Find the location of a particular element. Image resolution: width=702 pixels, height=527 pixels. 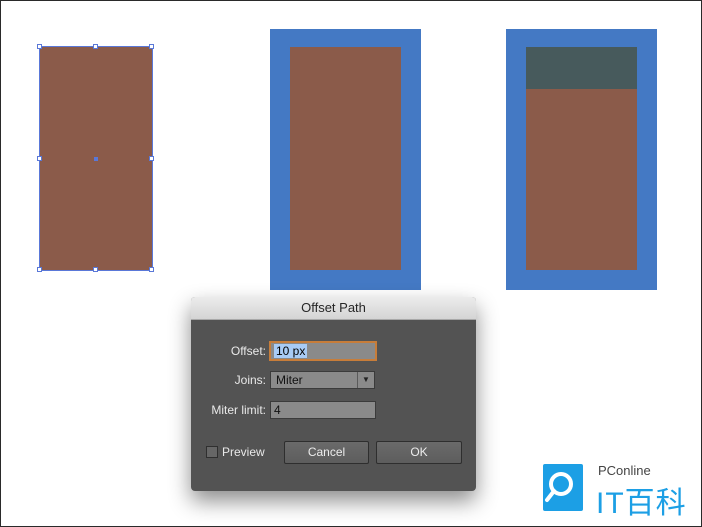

ok-button: OK is located at coordinates (419, 452).